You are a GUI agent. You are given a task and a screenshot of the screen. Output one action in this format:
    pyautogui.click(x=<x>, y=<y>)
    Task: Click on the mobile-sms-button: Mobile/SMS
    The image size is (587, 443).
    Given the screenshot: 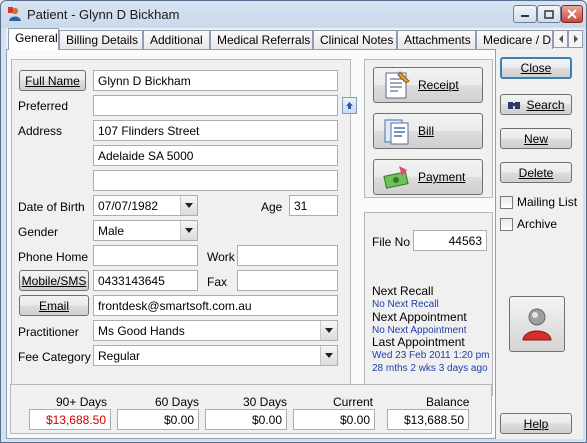 What is the action you would take?
    pyautogui.click(x=54, y=280)
    